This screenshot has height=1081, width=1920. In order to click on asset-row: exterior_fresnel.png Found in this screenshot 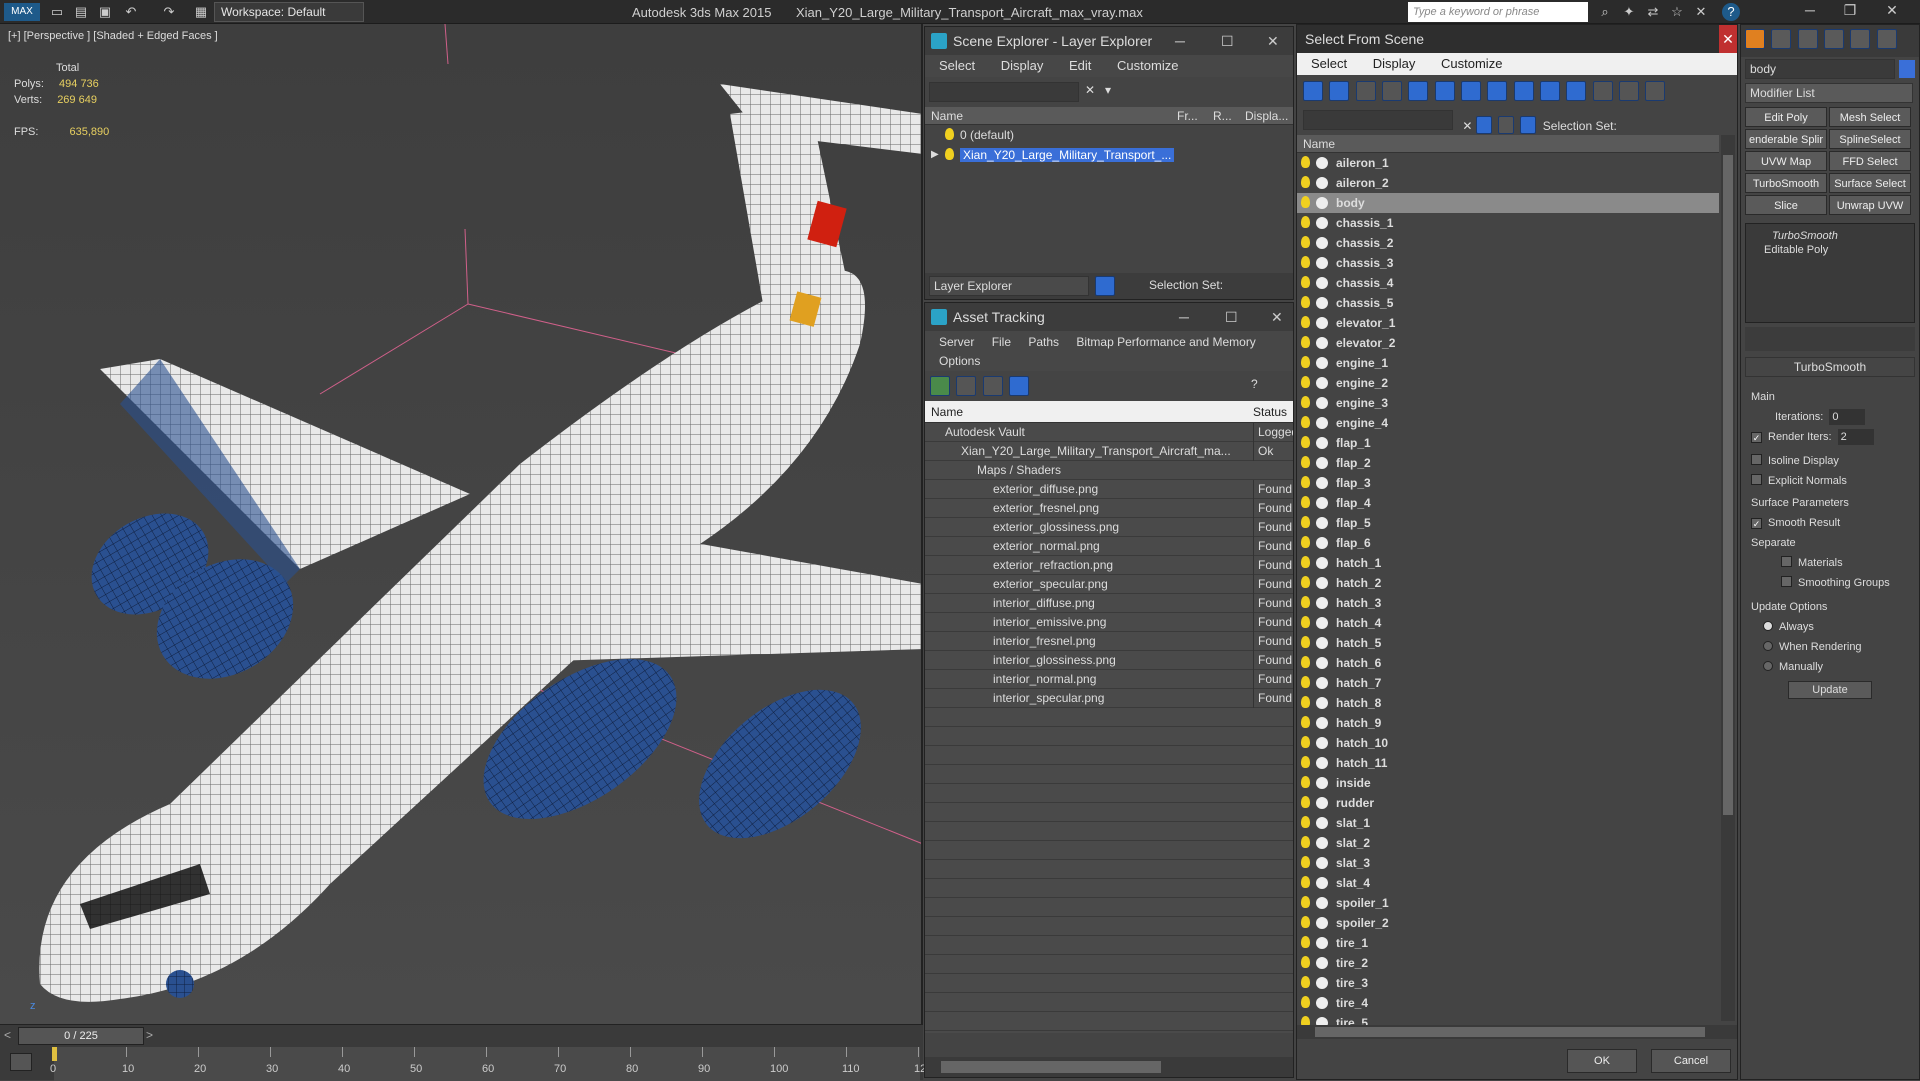, I will do `click(1109, 508)`.